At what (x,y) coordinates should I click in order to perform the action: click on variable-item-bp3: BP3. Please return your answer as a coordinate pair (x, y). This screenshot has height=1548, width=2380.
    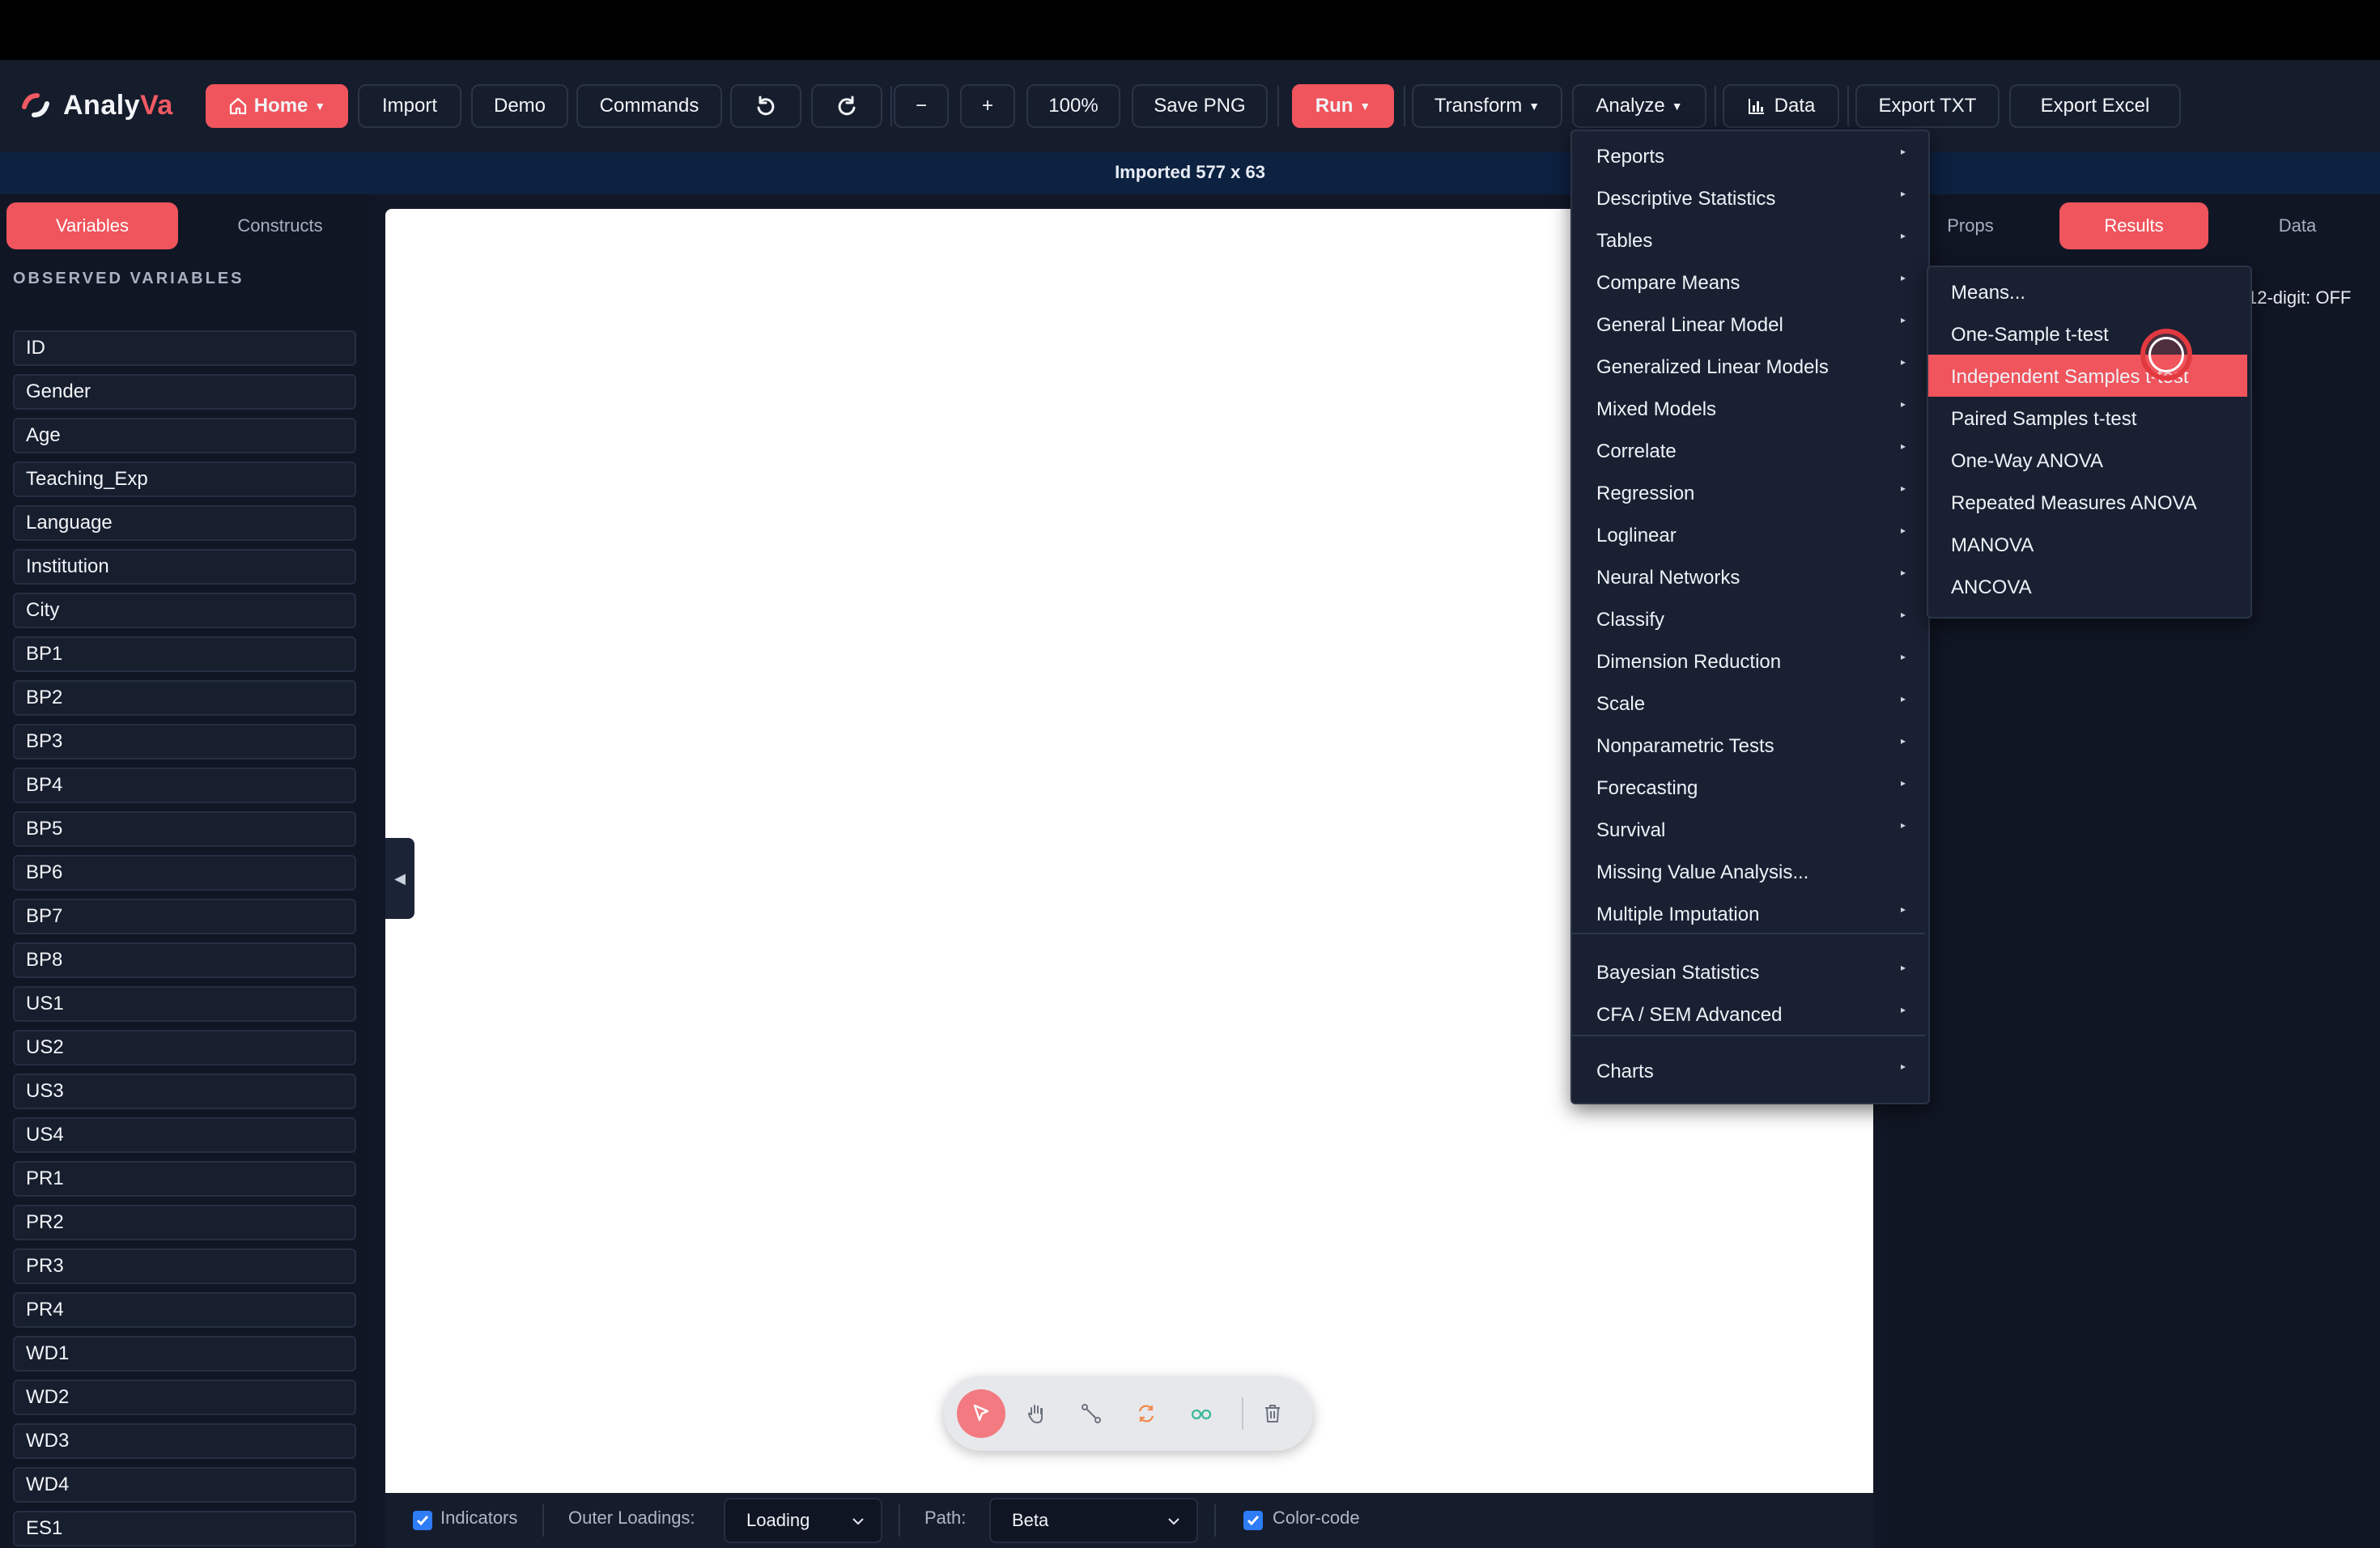
    Looking at the image, I should click on (185, 741).